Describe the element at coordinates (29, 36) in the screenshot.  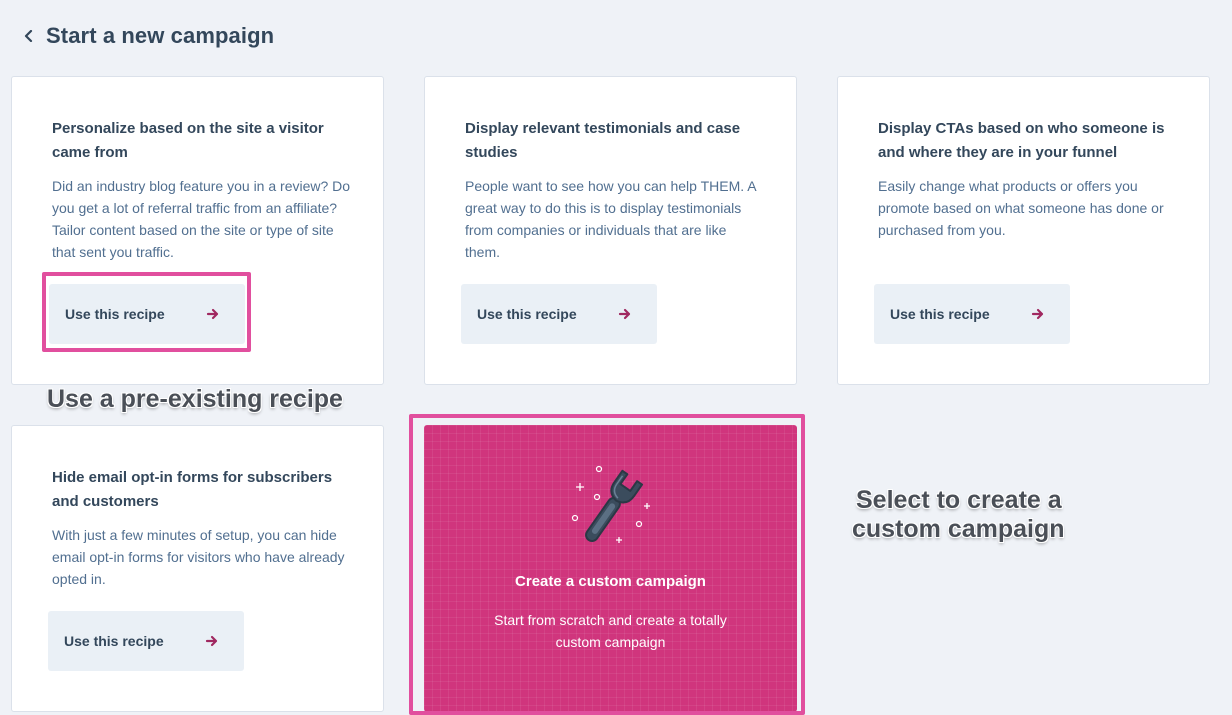
I see `back-chevron-icon` at that location.